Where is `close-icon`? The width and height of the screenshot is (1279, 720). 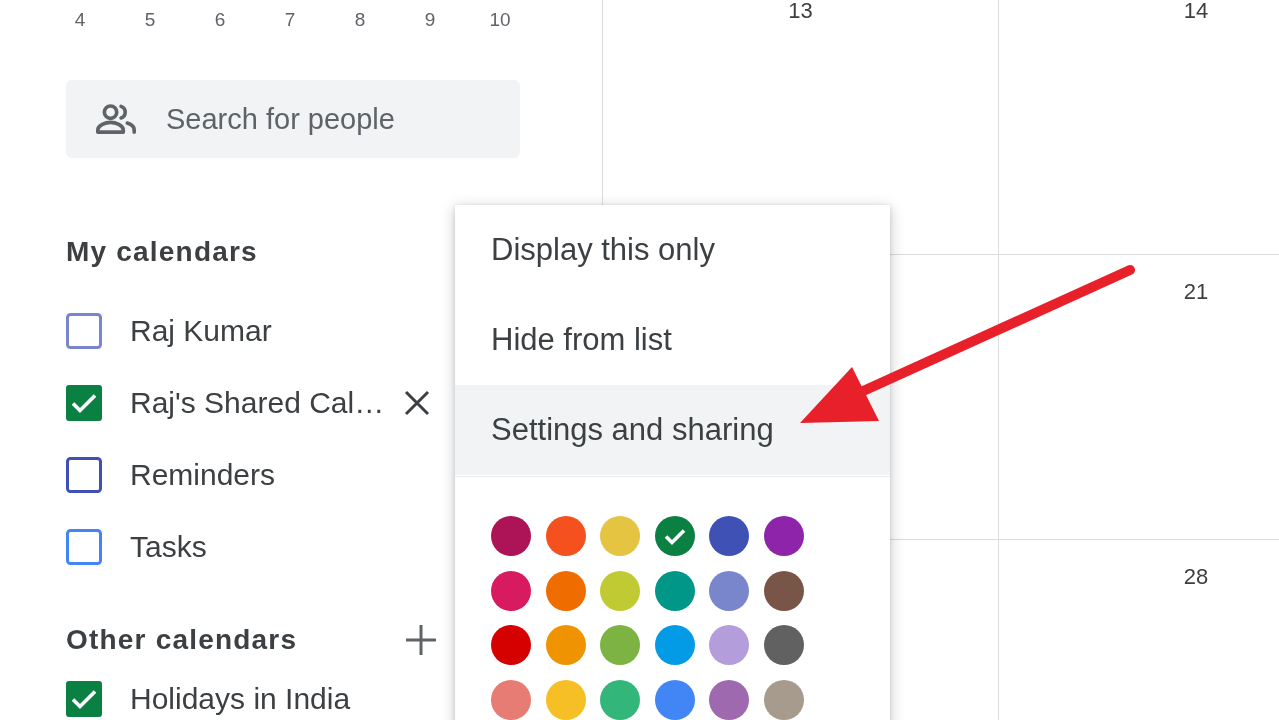
close-icon is located at coordinates (417, 403).